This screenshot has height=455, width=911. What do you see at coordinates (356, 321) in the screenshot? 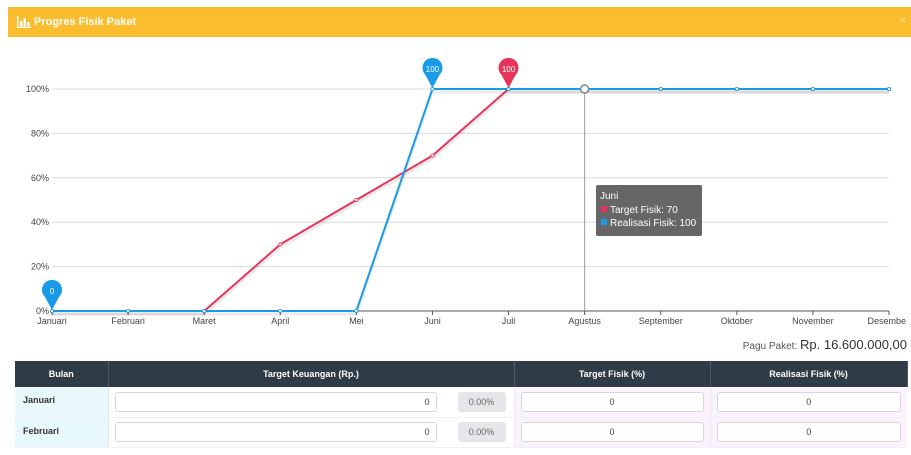
I see `x-tick-label: Mei` at bounding box center [356, 321].